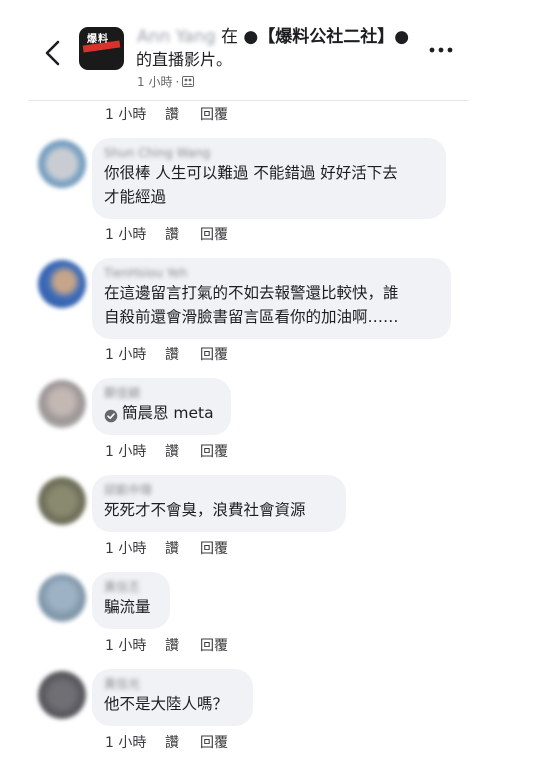 This screenshot has width=541, height=759. I want to click on commenter-name: 黃信丕, so click(131, 587).